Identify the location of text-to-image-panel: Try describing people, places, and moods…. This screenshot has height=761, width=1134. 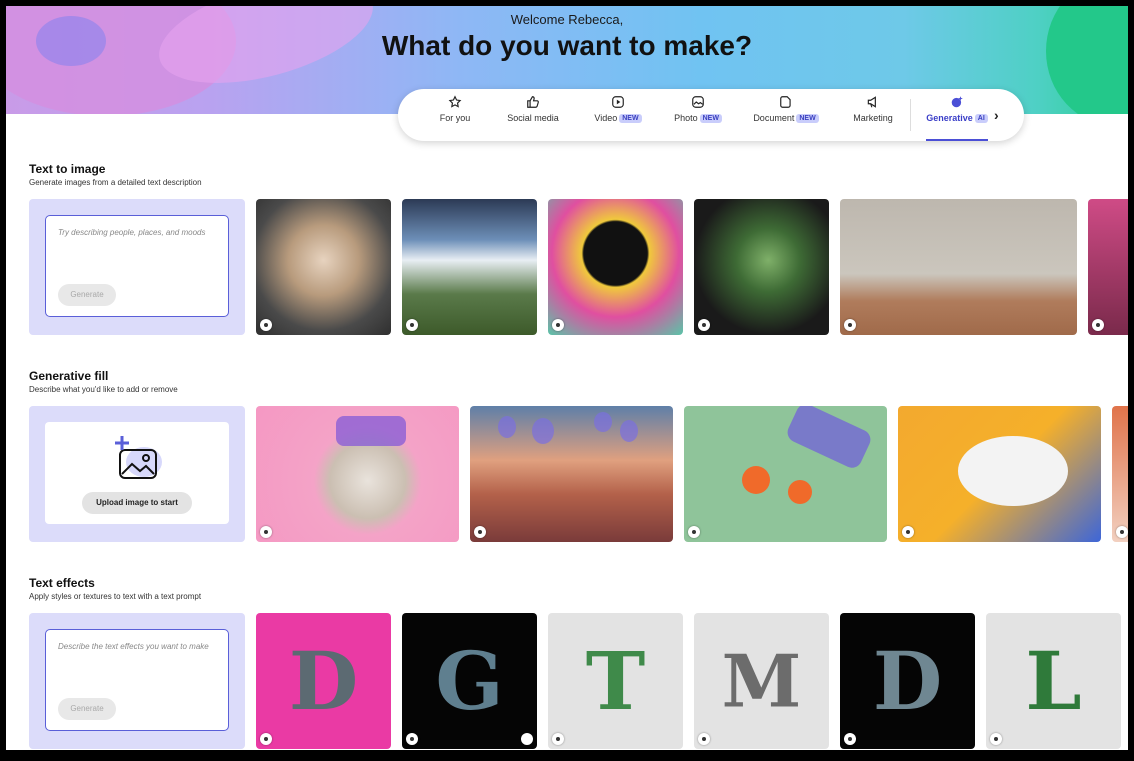
(137, 267).